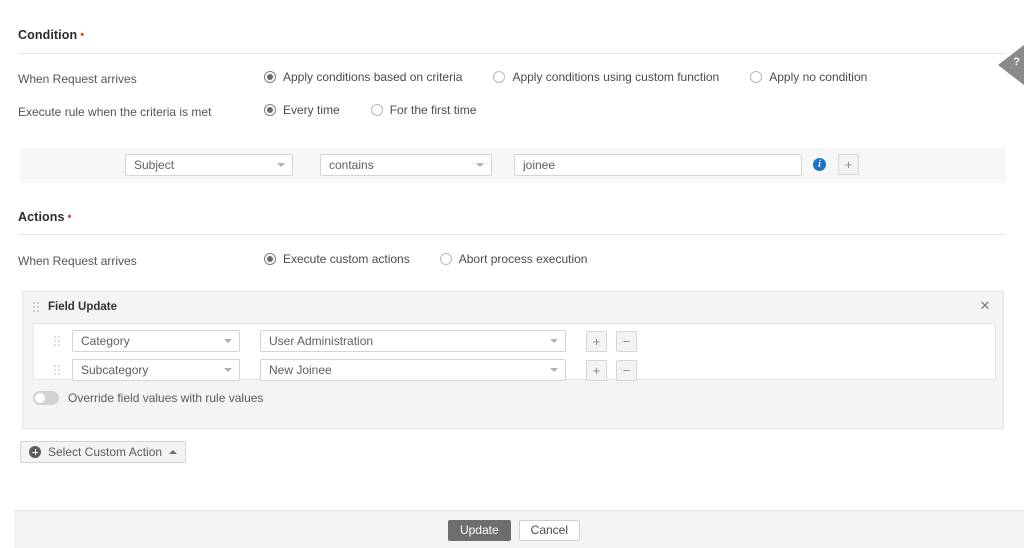  What do you see at coordinates (154, 165) in the screenshot?
I see `criteria-field-value: Subject` at bounding box center [154, 165].